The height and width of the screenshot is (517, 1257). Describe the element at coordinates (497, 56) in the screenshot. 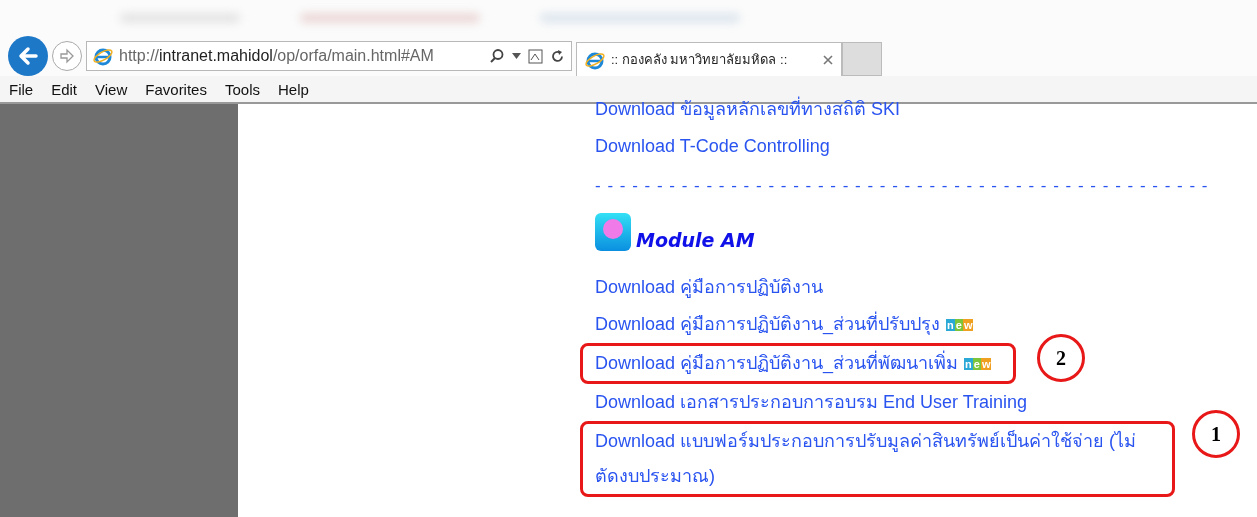

I see `search-icon` at that location.